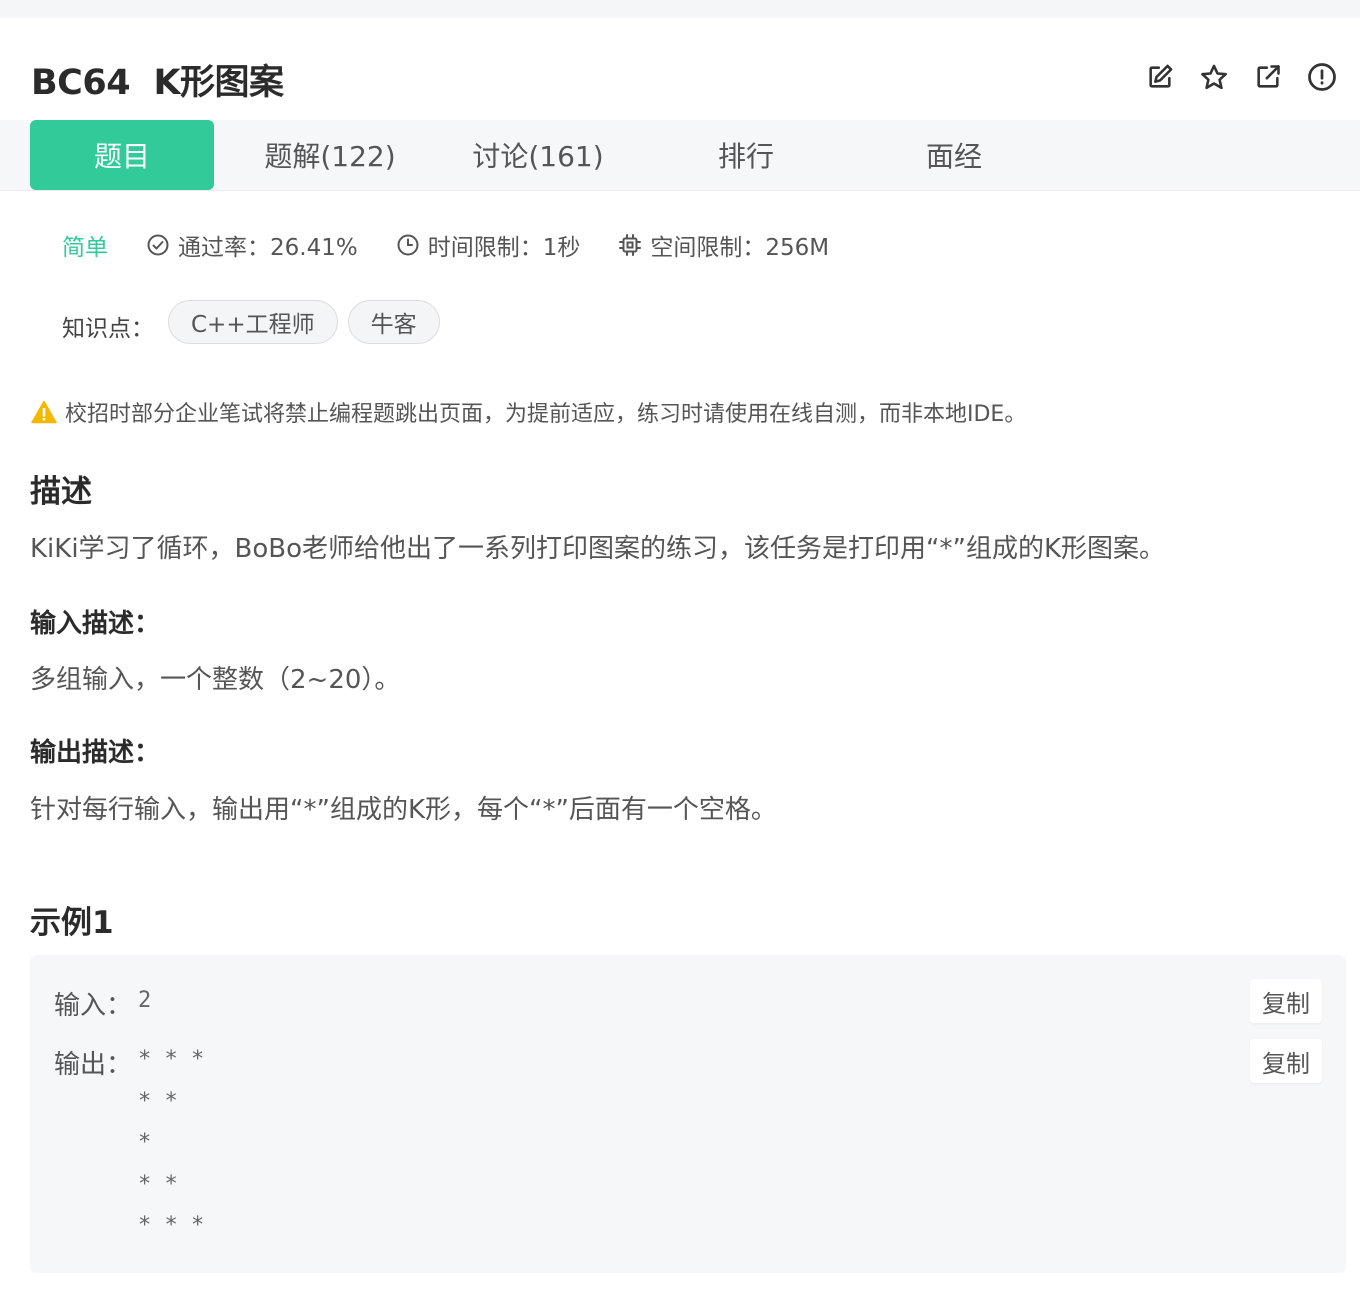 The height and width of the screenshot is (1296, 1360). I want to click on output-desc-text: 针对每行输入，输出用“*”组成的K形，每个“*”后面有一个空格。, so click(403, 810).